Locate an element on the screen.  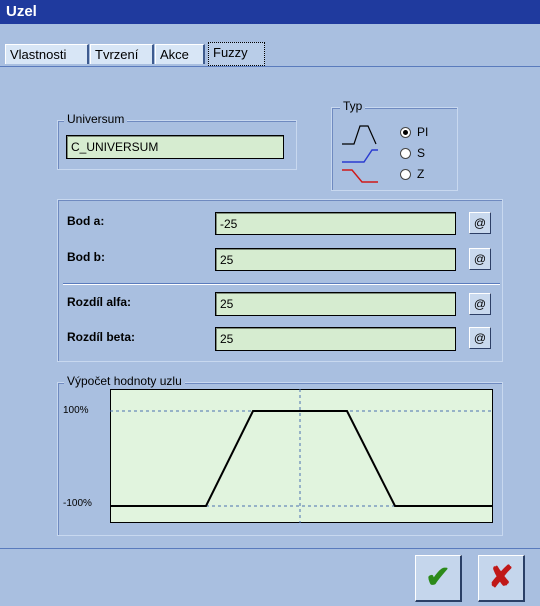
cross-icon: ✘ is located at coordinates (501, 577).